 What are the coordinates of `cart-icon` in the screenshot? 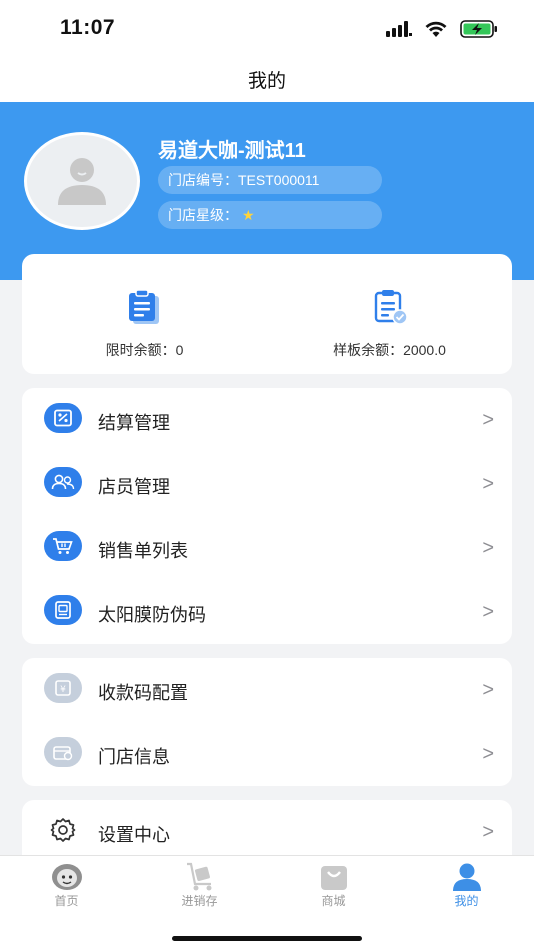 It's located at (63, 546).